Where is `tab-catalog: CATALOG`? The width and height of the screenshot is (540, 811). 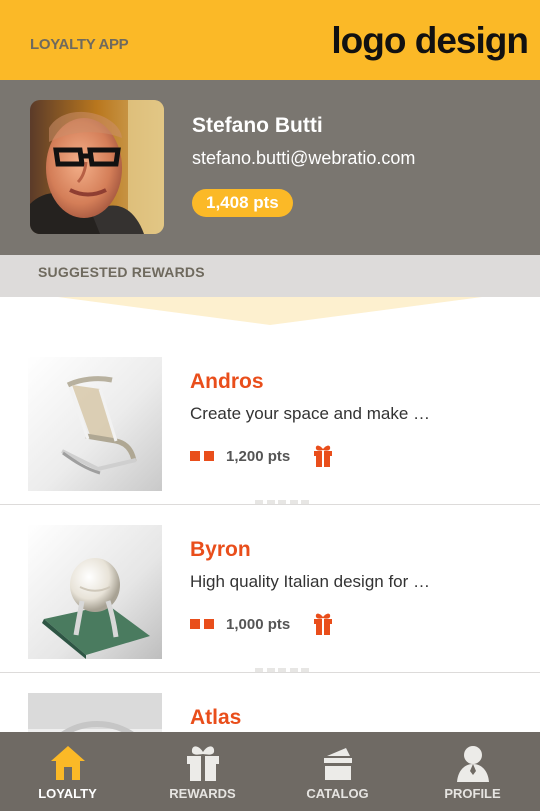
tab-catalog: CATALOG is located at coordinates (337, 771).